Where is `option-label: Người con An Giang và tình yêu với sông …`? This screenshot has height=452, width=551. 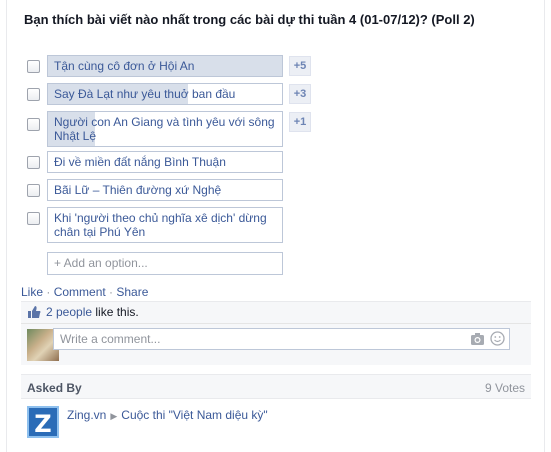 option-label: Người con An Giang và tình yêu với sông … is located at coordinates (164, 129).